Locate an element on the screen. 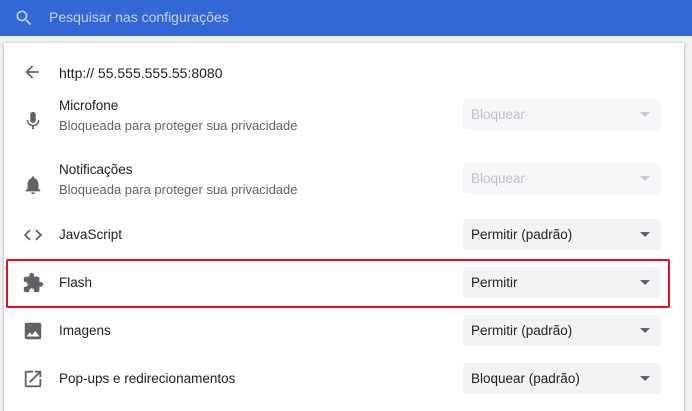  site-url: http:// 55.555.555.55:8080 is located at coordinates (141, 73).